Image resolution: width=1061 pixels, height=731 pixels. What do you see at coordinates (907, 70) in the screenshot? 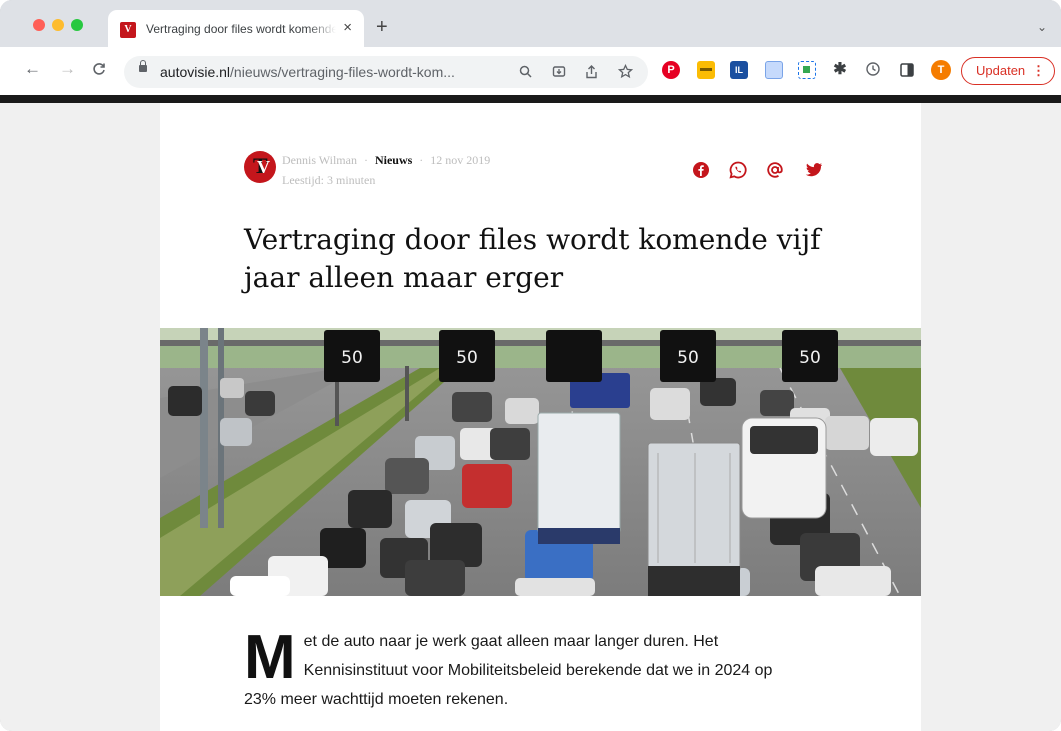
I see `sidepanel-icon` at bounding box center [907, 70].